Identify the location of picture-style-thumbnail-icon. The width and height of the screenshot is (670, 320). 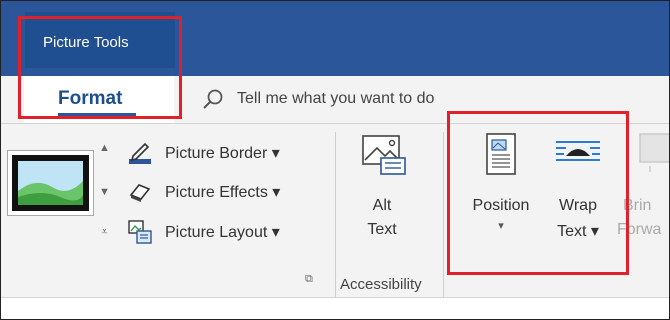
(50, 183).